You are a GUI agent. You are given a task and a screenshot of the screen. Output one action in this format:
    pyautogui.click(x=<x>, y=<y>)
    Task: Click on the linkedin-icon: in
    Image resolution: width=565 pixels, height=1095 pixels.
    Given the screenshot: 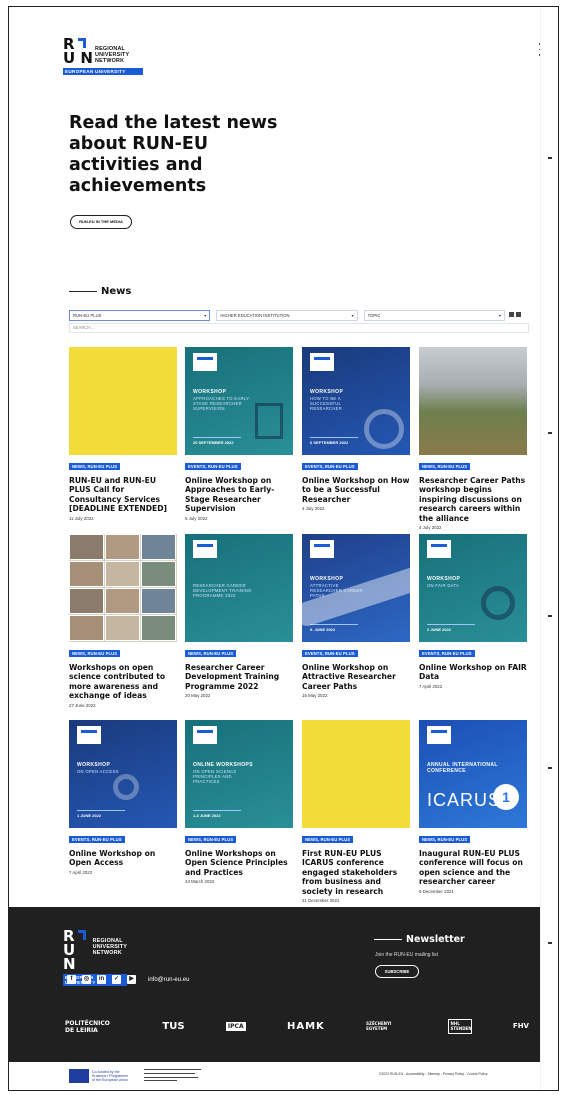 What is the action you would take?
    pyautogui.click(x=101, y=979)
    